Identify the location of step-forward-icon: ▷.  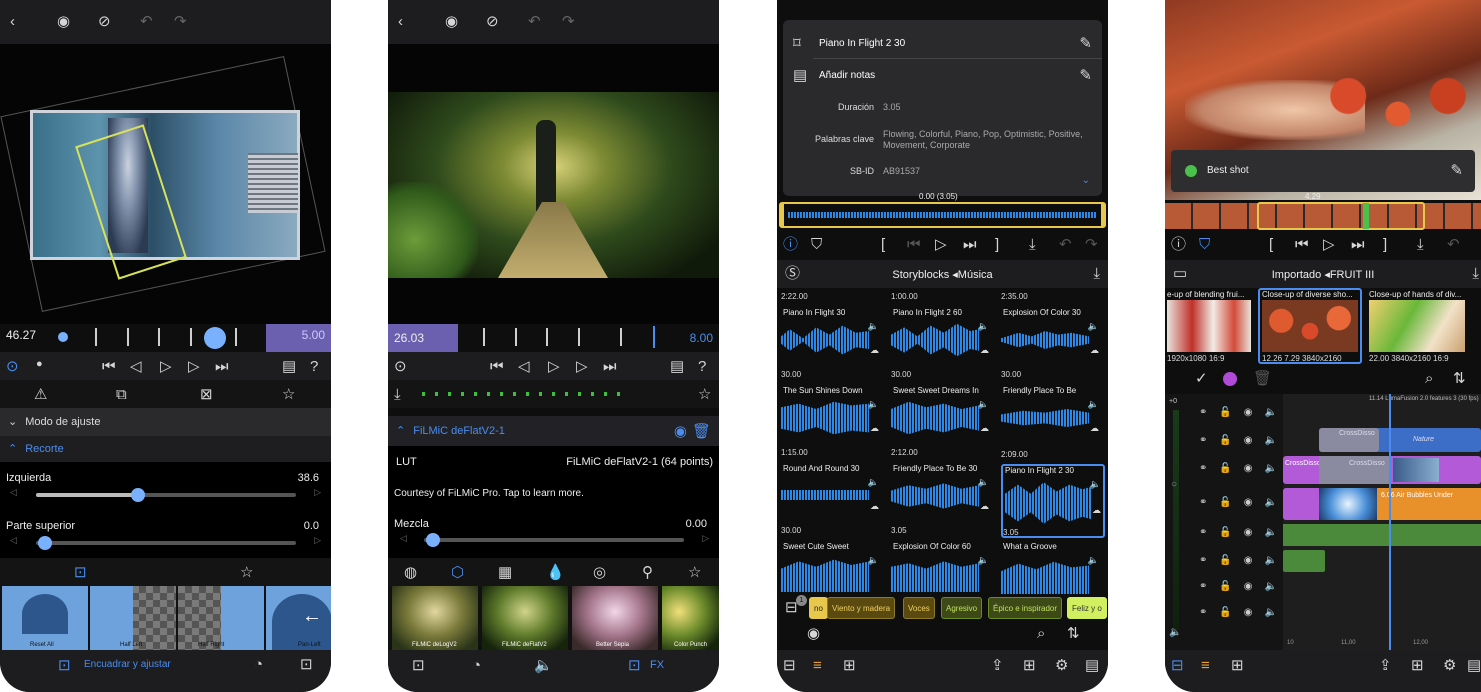
(194, 366).